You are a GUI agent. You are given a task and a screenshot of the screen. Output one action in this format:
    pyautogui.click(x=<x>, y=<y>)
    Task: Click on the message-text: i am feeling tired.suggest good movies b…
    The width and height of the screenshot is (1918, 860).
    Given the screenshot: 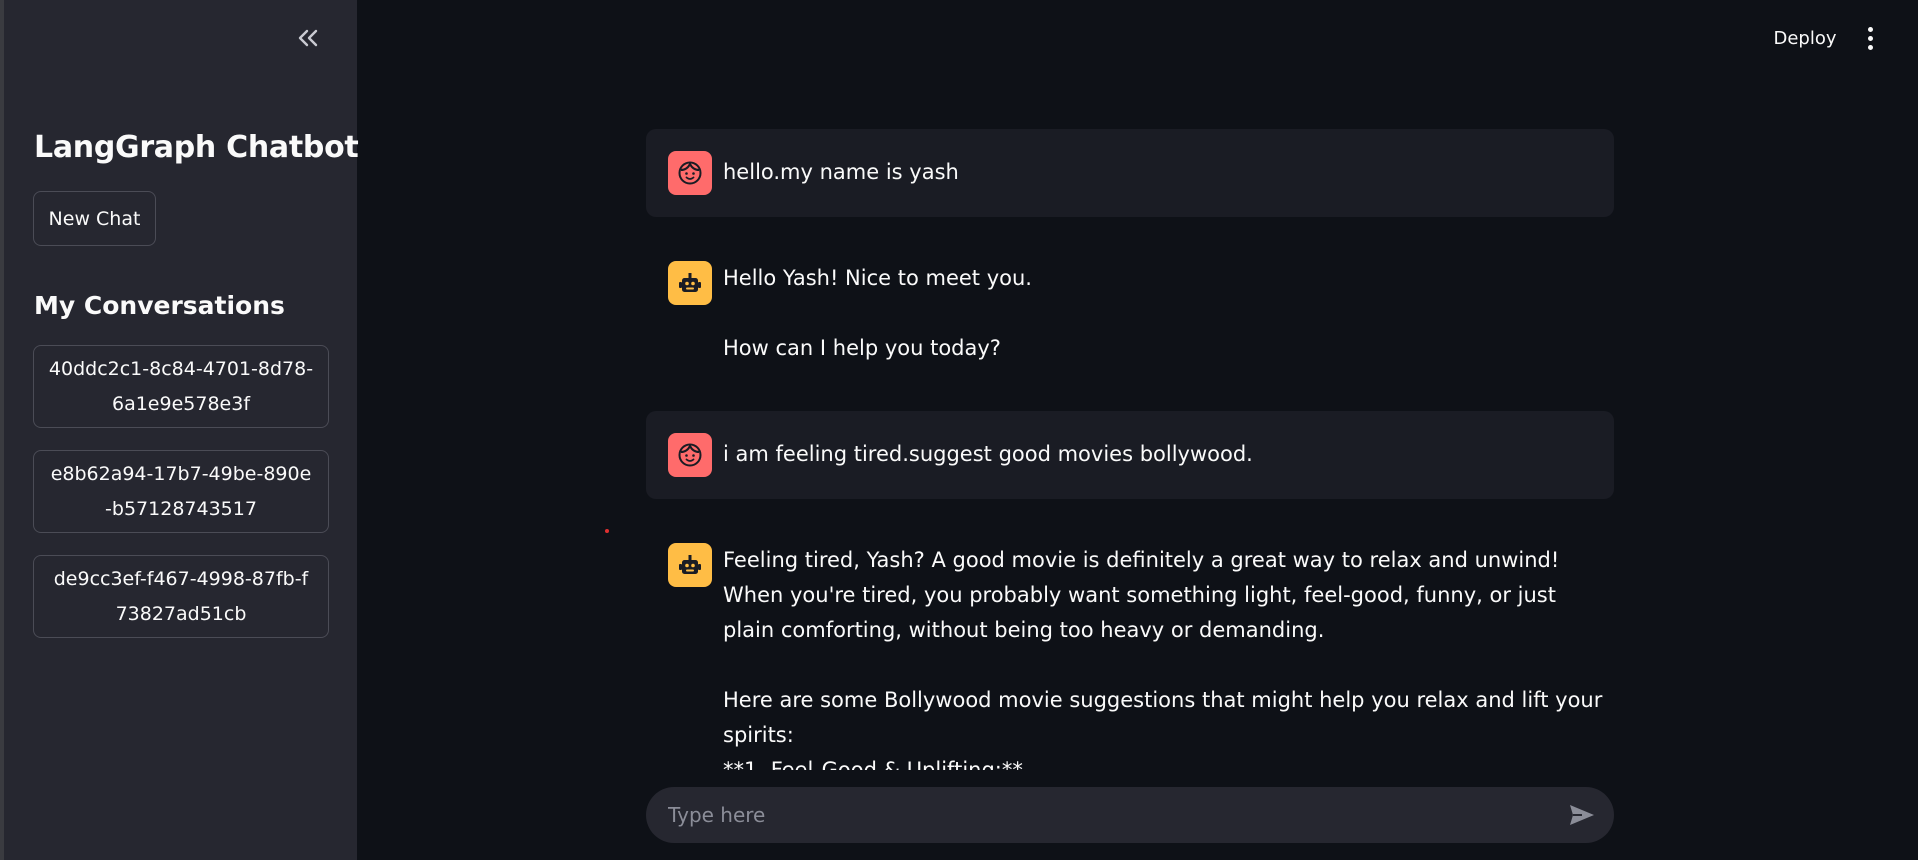 What is the action you would take?
    pyautogui.click(x=988, y=454)
    